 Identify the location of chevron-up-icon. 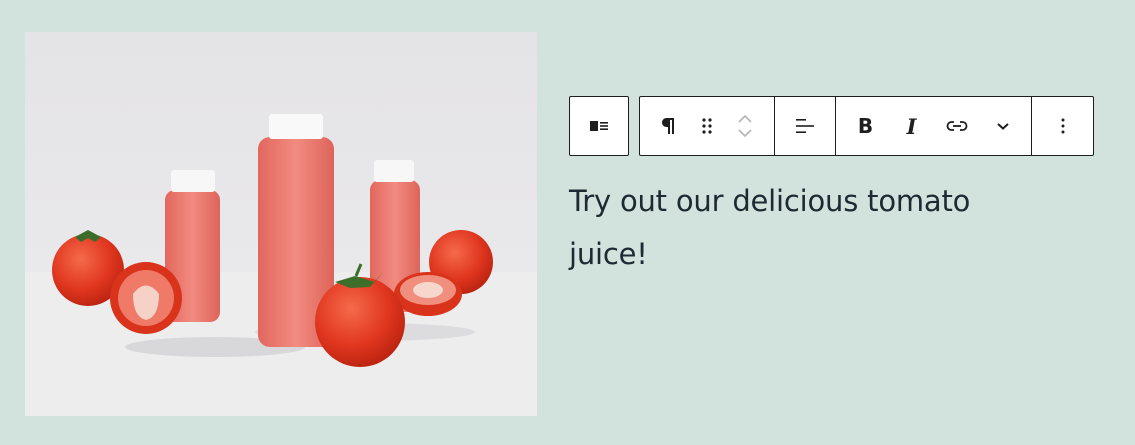
(745, 118).